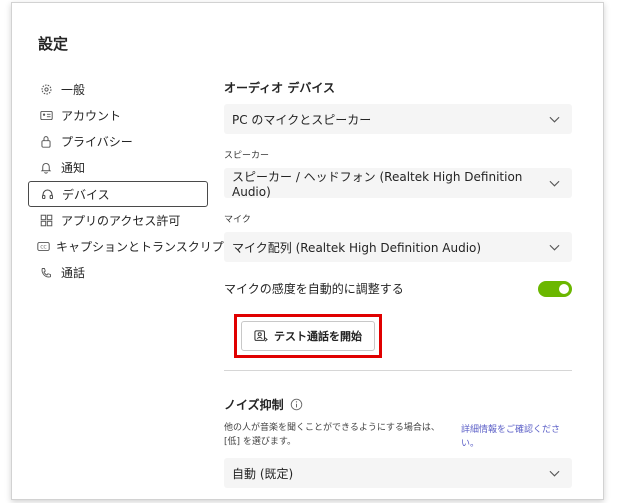 This screenshot has width=617, height=503. What do you see at coordinates (86, 194) in the screenshot?
I see `sidebar-item-label: デバイス` at bounding box center [86, 194].